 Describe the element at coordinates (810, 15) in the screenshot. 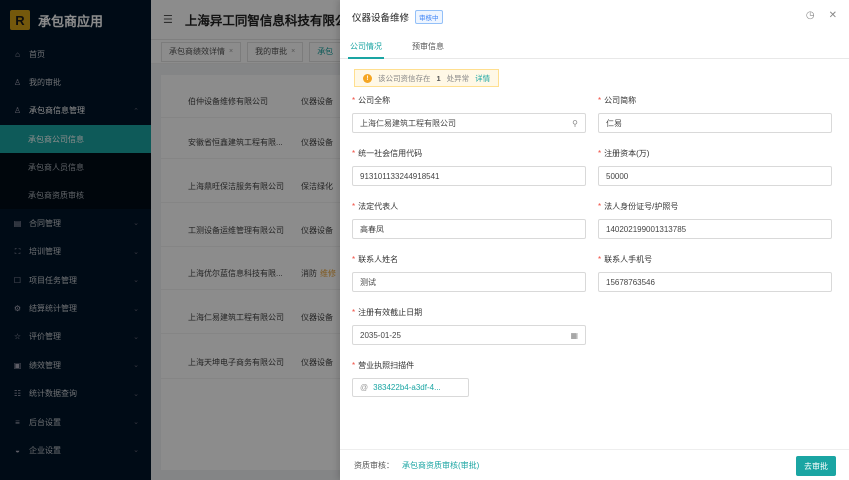

I see `history-icon: ◷` at that location.